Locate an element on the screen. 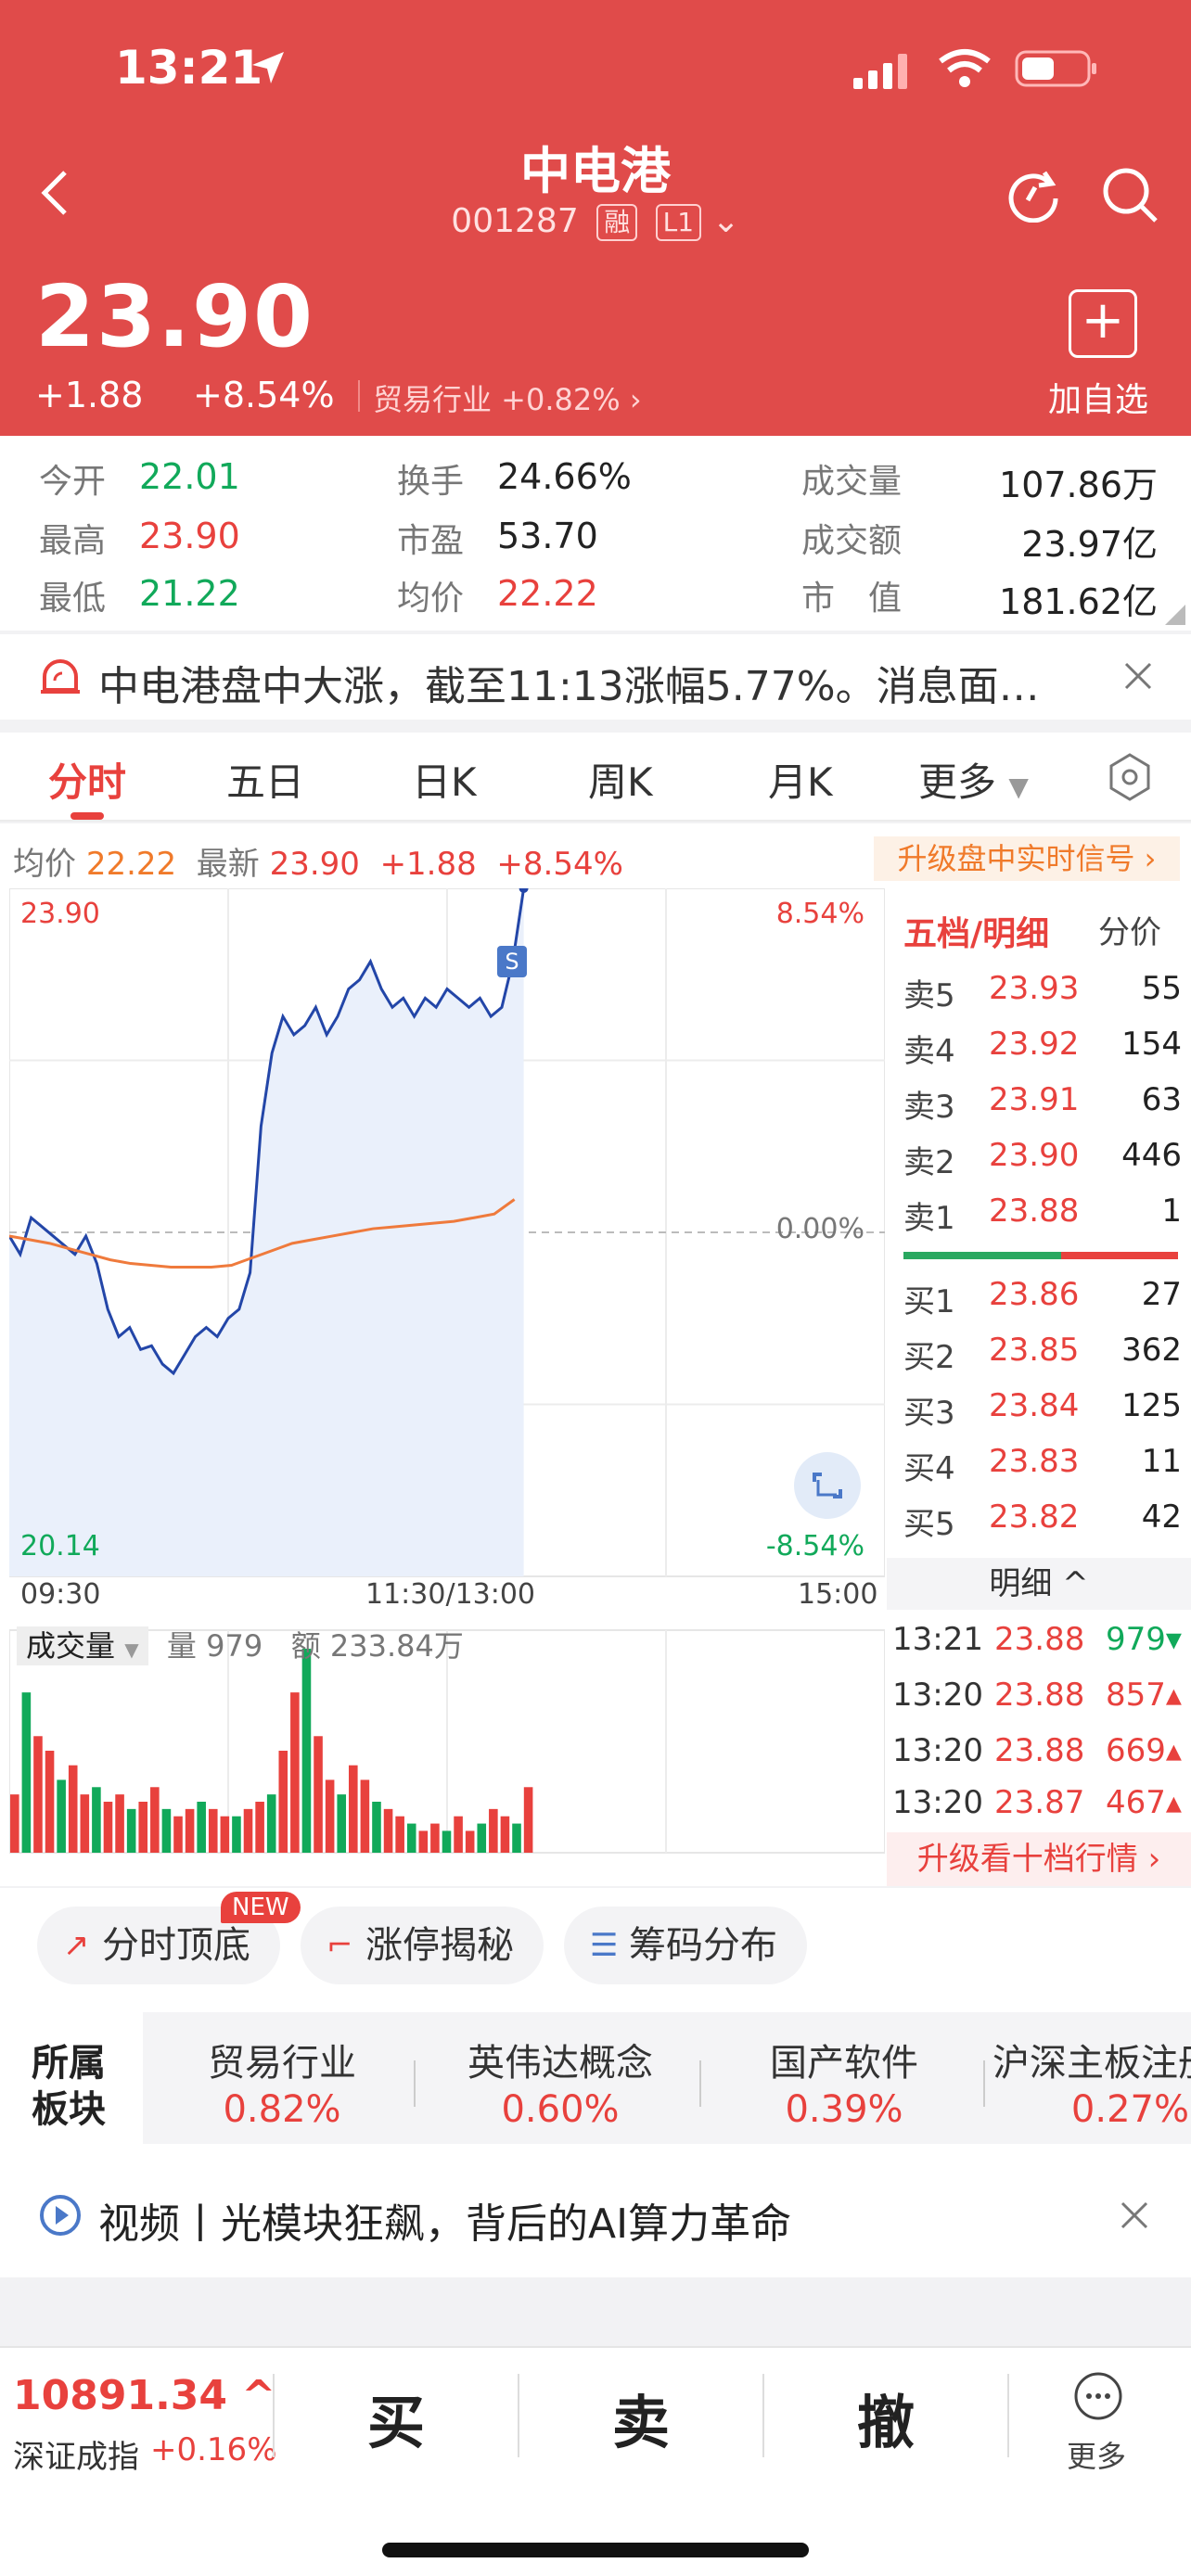 Image resolution: width=1191 pixels, height=2576 pixels. tab-more: 更多 ▼ is located at coordinates (973, 779).